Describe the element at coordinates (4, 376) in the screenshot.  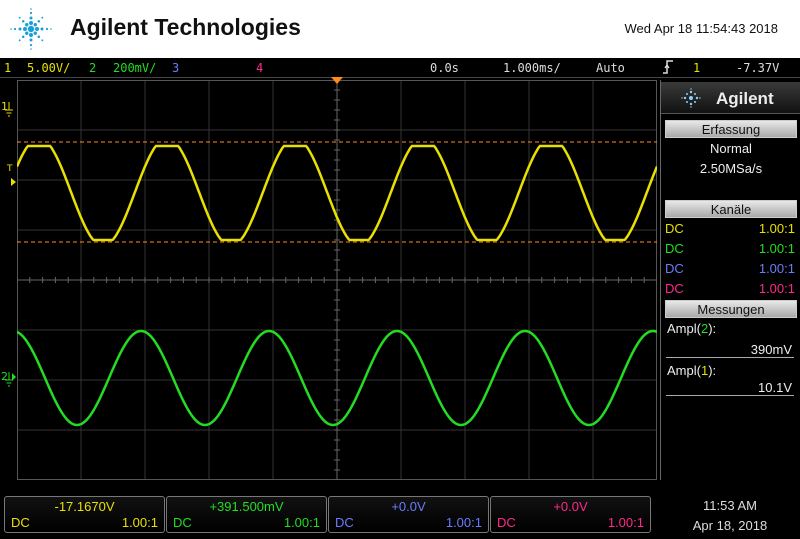
I see `ch2-ground-marker: 2` at that location.